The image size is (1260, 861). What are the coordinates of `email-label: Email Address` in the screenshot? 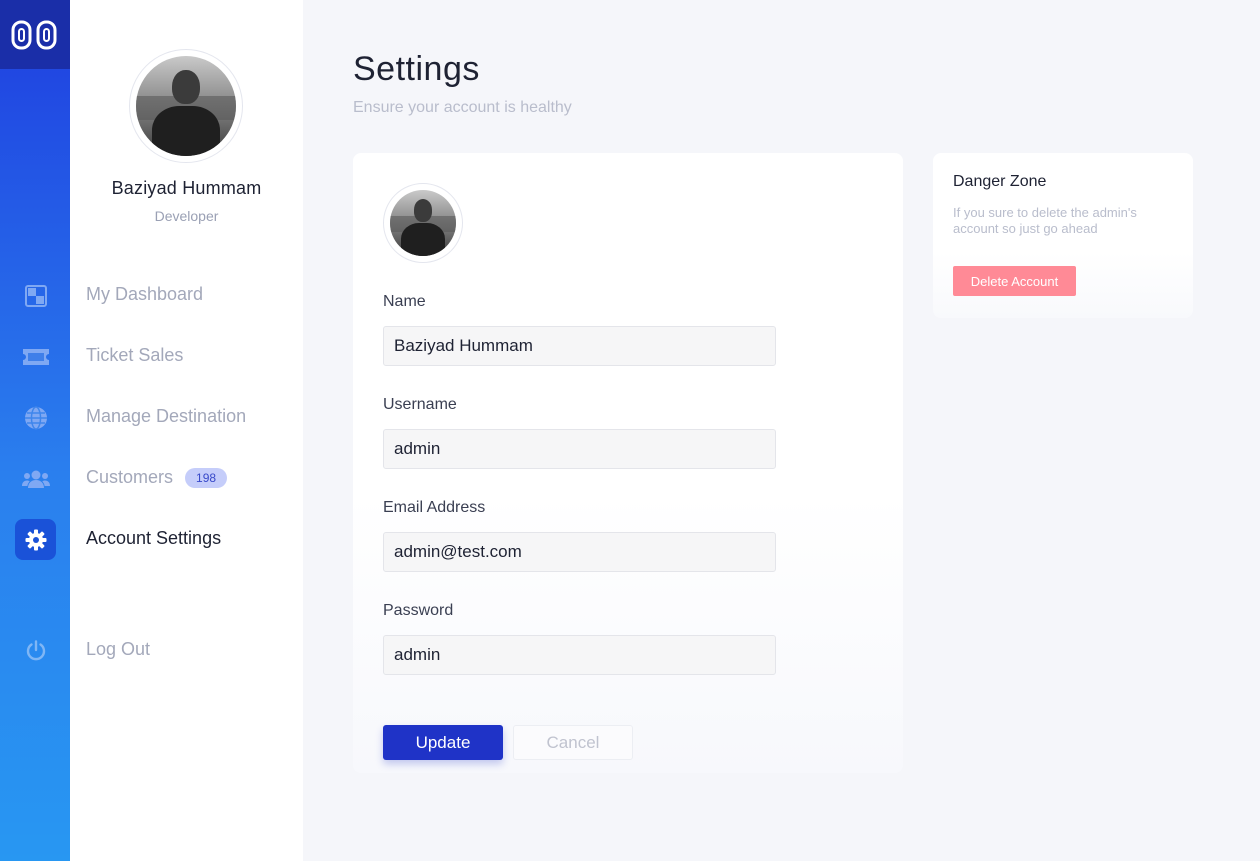 It's located at (434, 507).